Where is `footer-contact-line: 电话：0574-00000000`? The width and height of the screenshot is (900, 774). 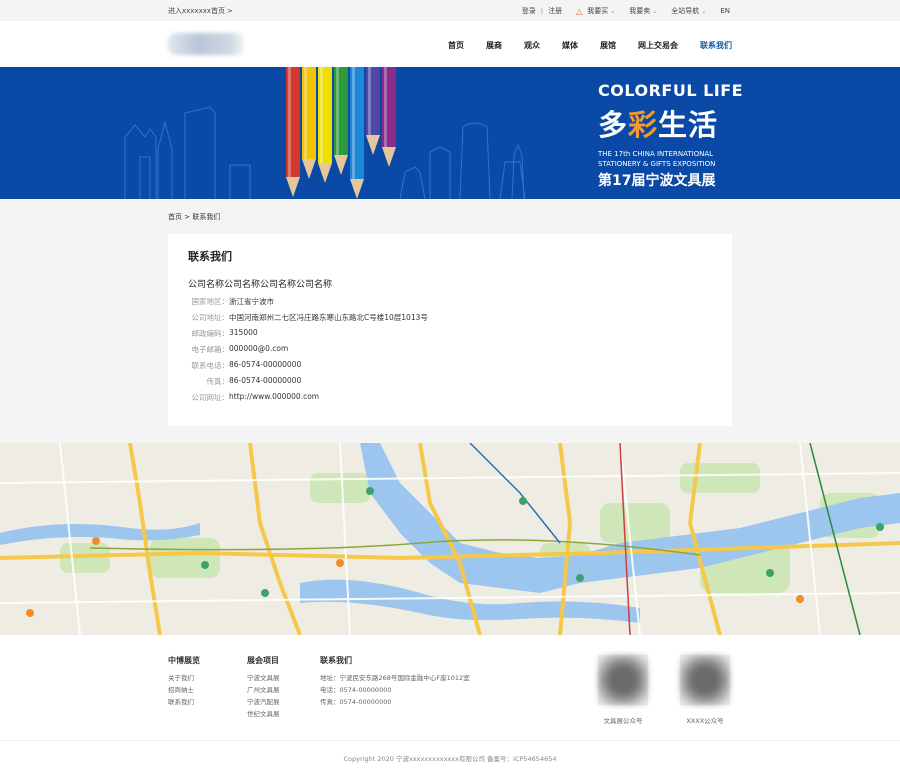
footer-contact-line: 电话：0574-00000000 is located at coordinates (356, 690).